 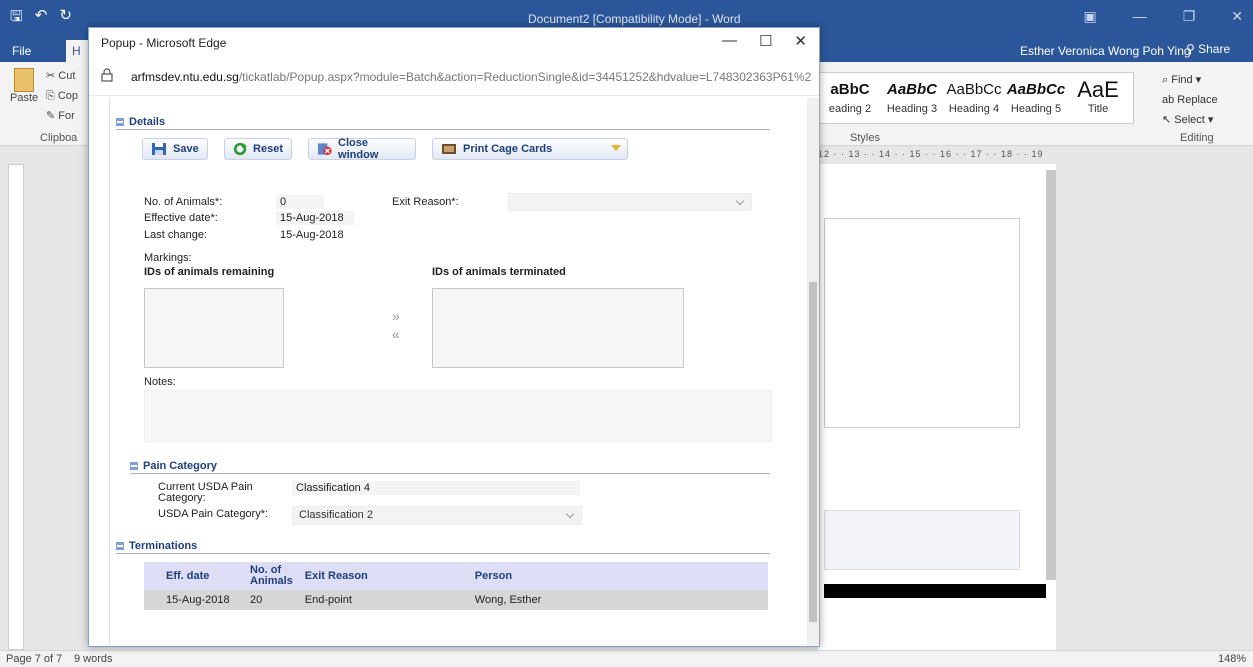 What do you see at coordinates (436, 488) in the screenshot?
I see `current-pain-category-value: Classification 4` at bounding box center [436, 488].